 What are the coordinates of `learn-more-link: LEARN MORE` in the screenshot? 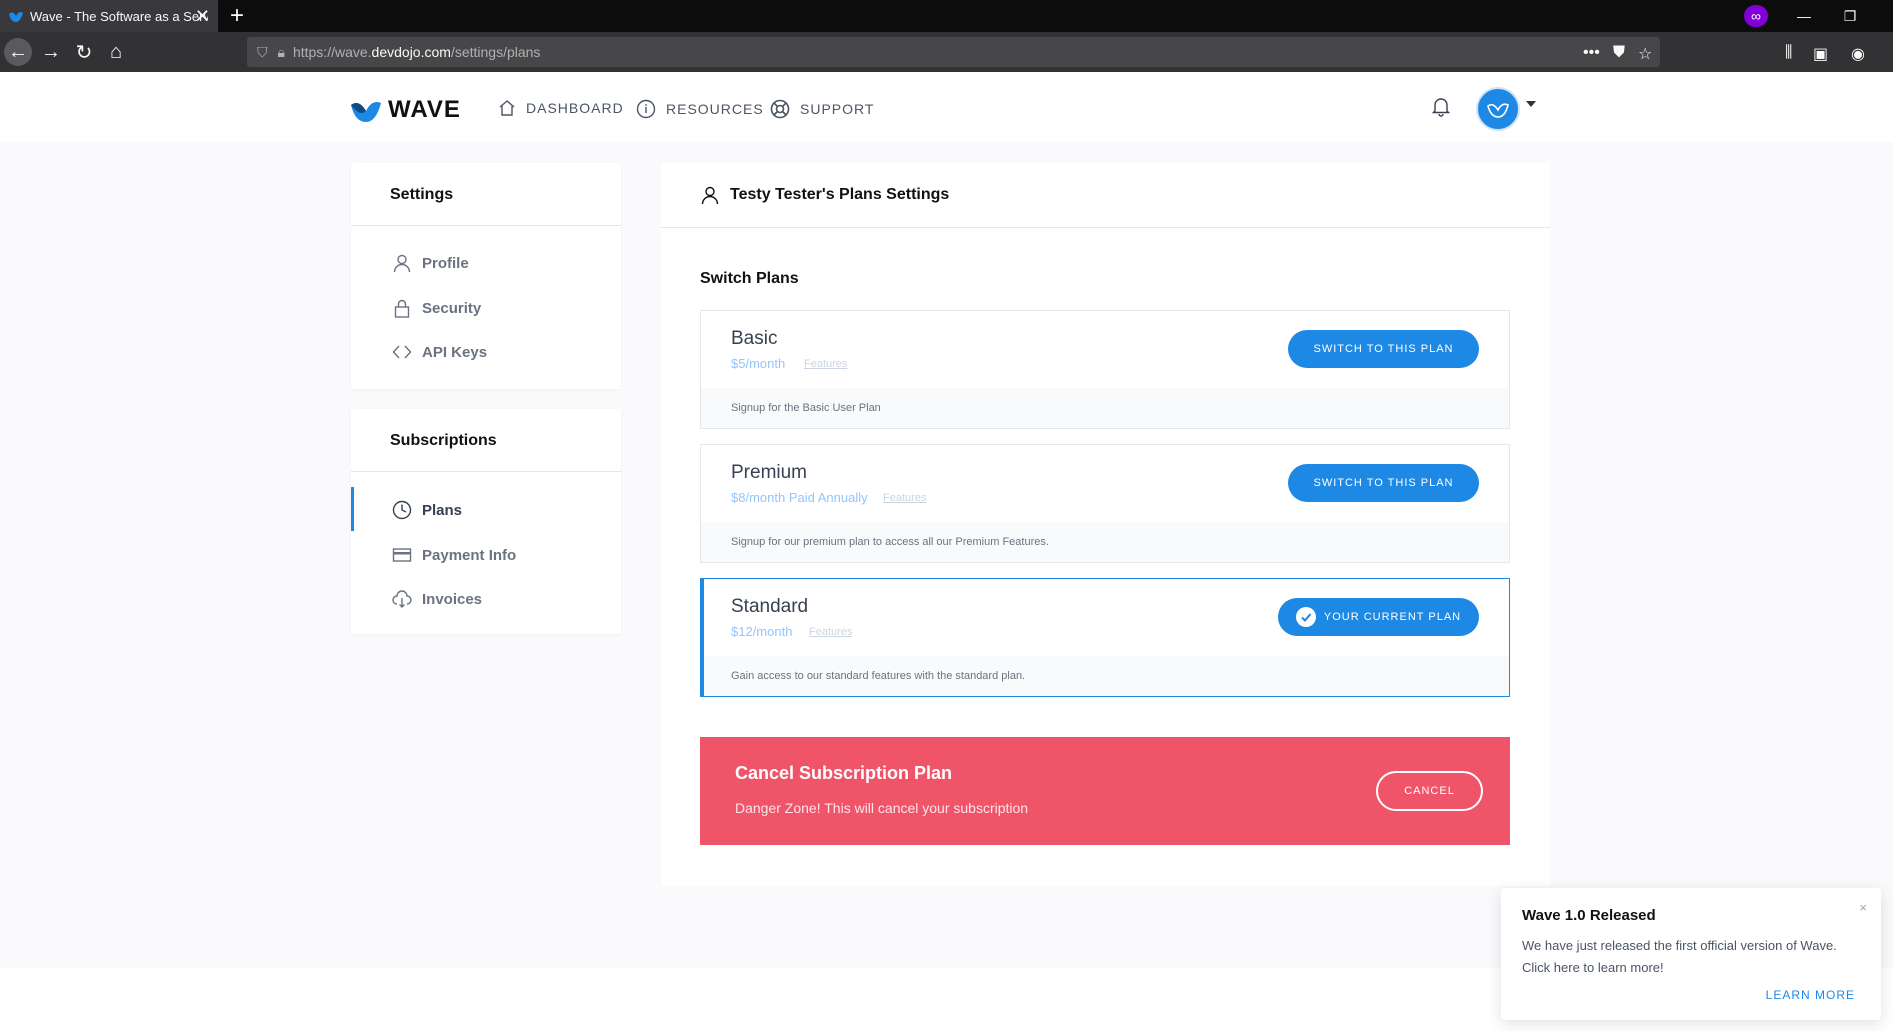 It's located at (1810, 995).